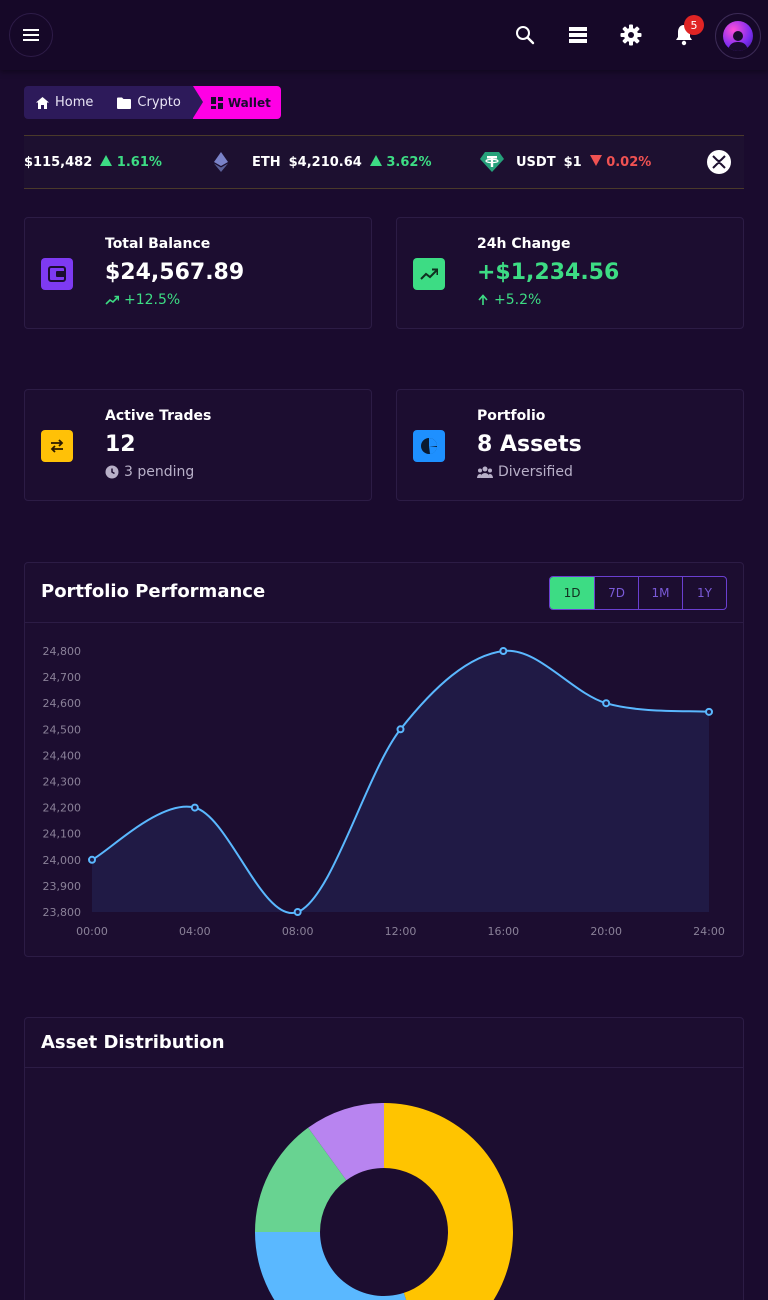 This screenshot has width=768, height=1300. I want to click on exchange-icon-box, so click(57, 446).